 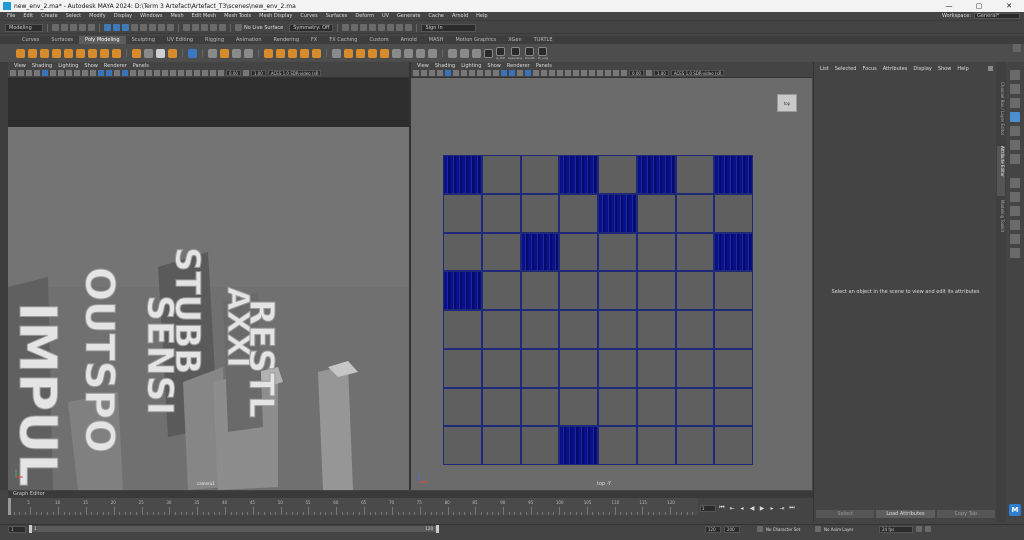 What do you see at coordinates (68, 66) in the screenshot?
I see `vp-menu-lighting: Lighting` at bounding box center [68, 66].